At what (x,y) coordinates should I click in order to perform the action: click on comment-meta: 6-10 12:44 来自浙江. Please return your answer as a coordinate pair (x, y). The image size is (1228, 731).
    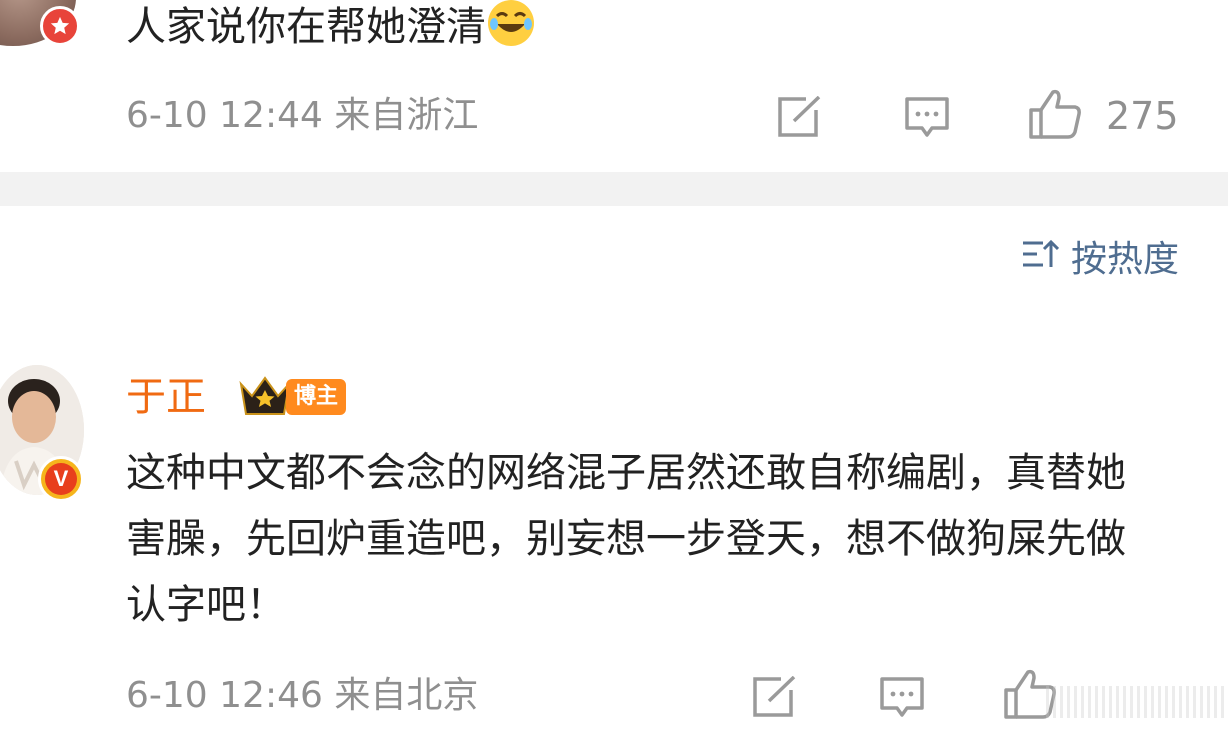
    Looking at the image, I should click on (302, 115).